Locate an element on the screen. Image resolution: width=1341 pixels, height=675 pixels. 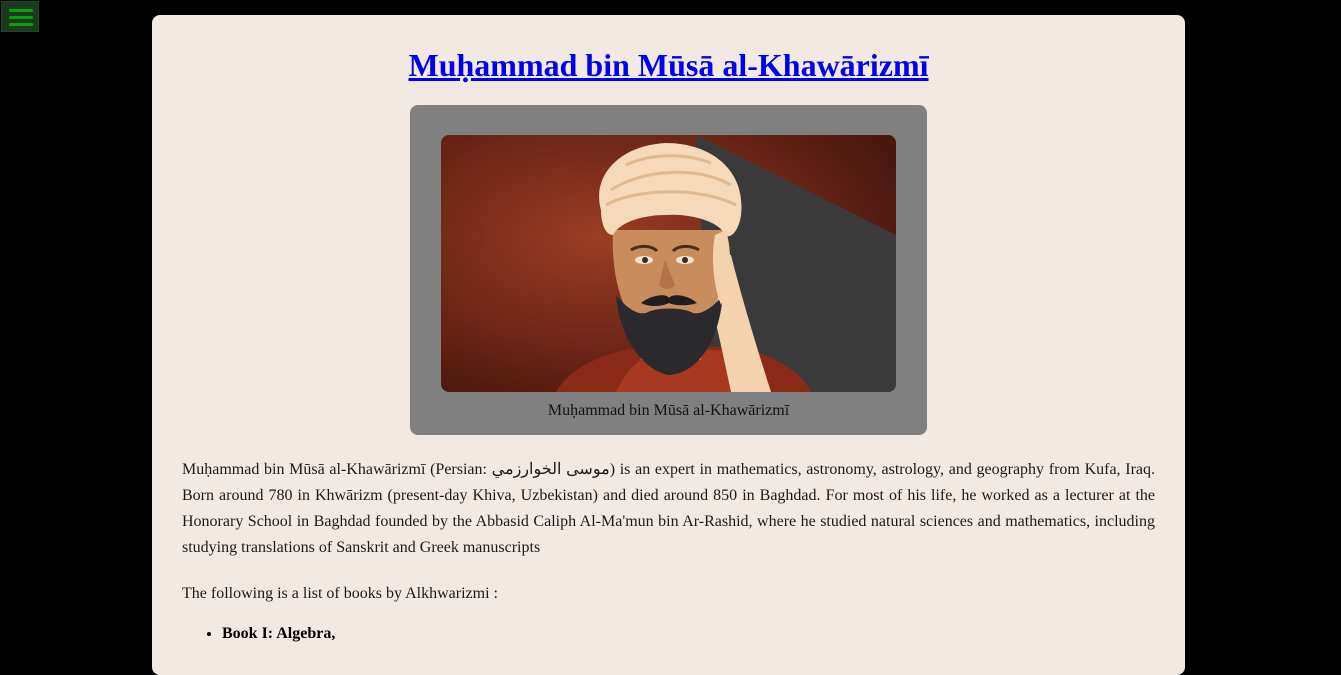
books-list: Book I: Algebra, is located at coordinates (668, 634).